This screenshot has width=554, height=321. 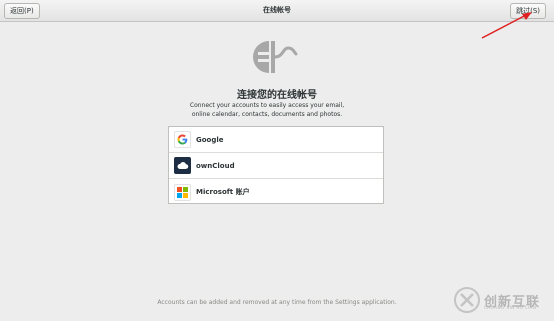 I want to click on annotation-arrow, so click(x=506, y=25).